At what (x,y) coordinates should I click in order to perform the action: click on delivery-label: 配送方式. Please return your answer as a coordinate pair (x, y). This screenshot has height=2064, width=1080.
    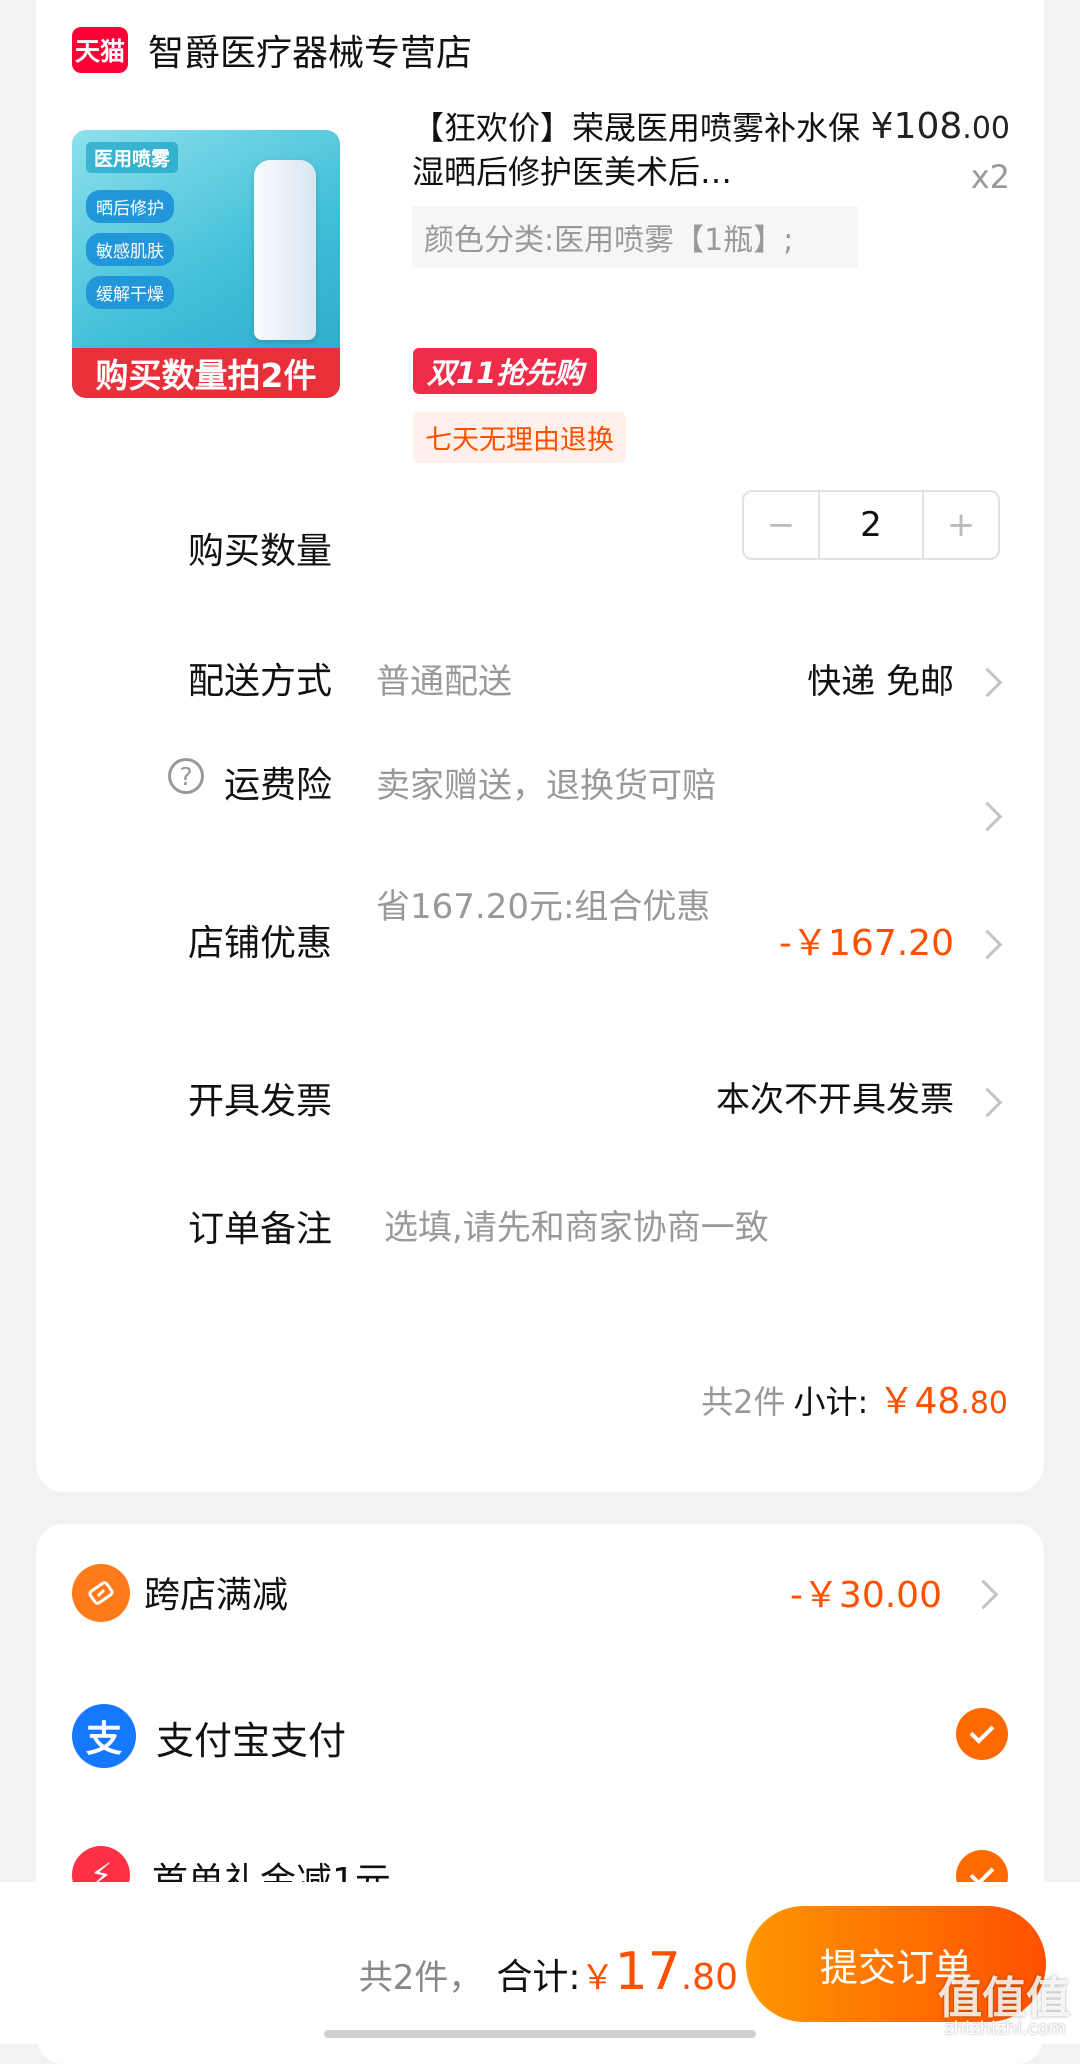
    Looking at the image, I should click on (260, 681).